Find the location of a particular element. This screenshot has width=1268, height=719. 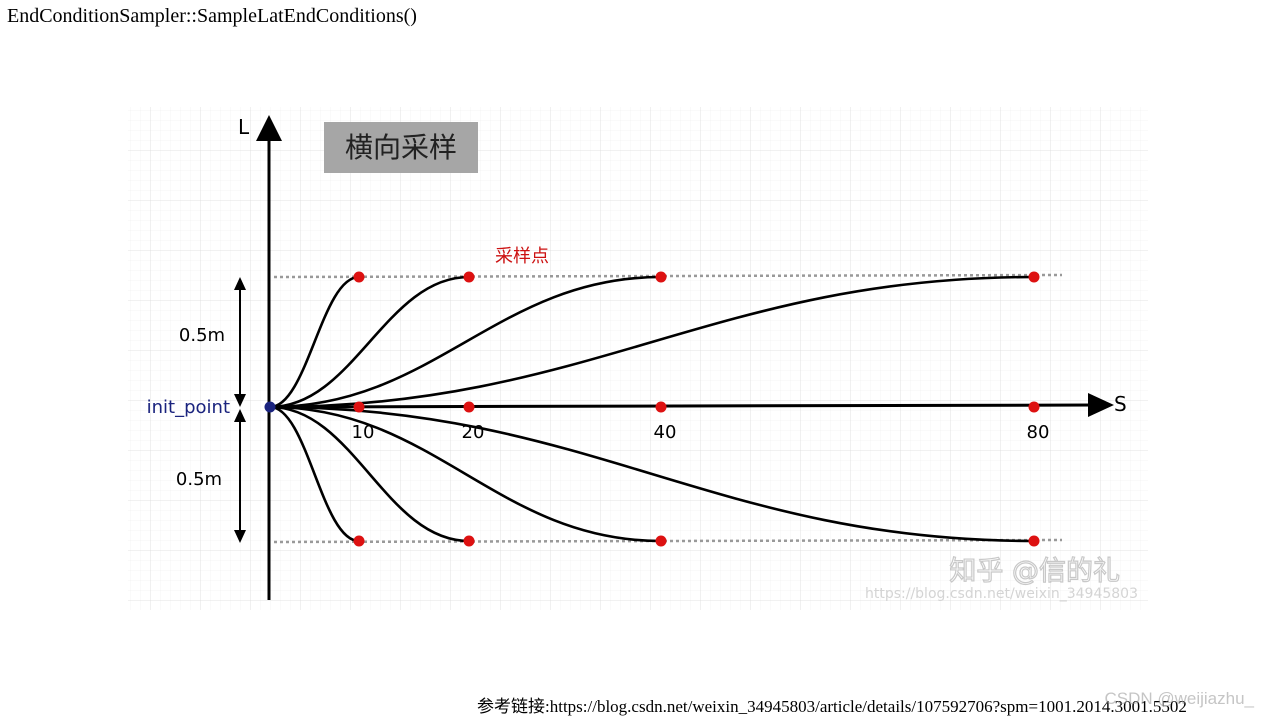

sample-point-s80-lpos is located at coordinates (1034, 277).